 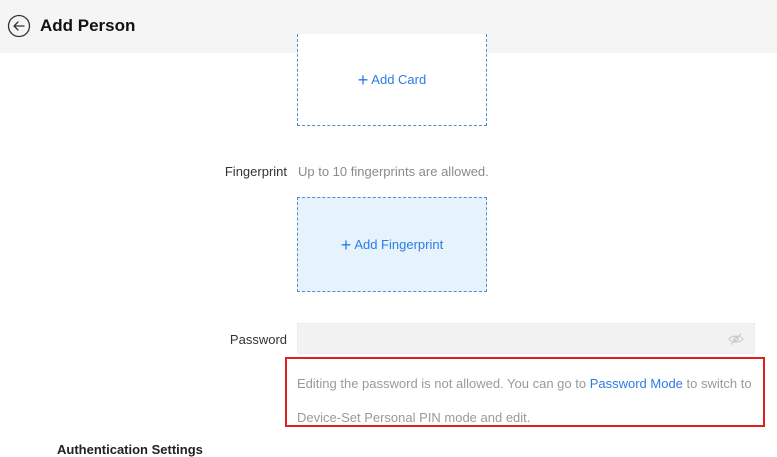 What do you see at coordinates (399, 79) in the screenshot?
I see `add-card-label: Add Card` at bounding box center [399, 79].